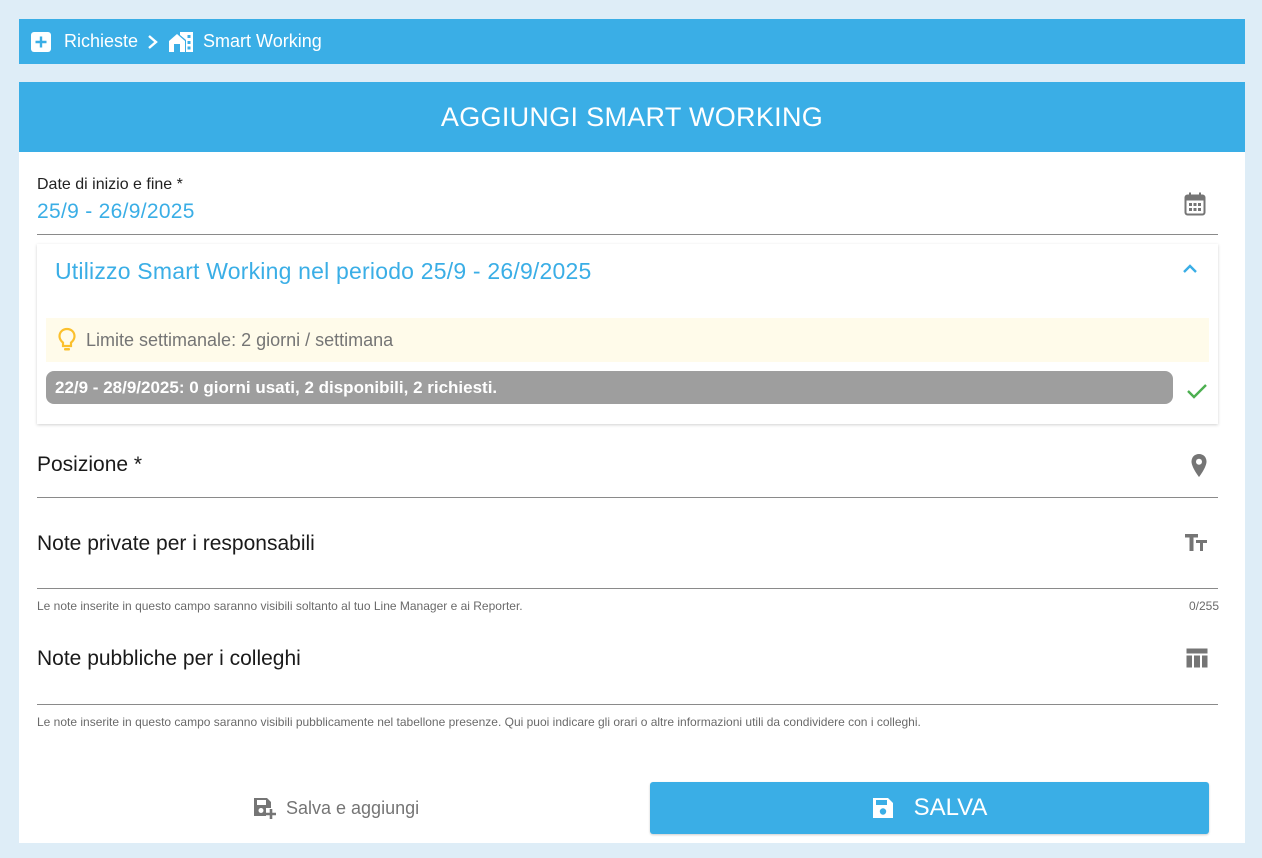 The height and width of the screenshot is (858, 1262). What do you see at coordinates (632, 117) in the screenshot?
I see `page-title: AGGIUNGI SMART WORKING` at bounding box center [632, 117].